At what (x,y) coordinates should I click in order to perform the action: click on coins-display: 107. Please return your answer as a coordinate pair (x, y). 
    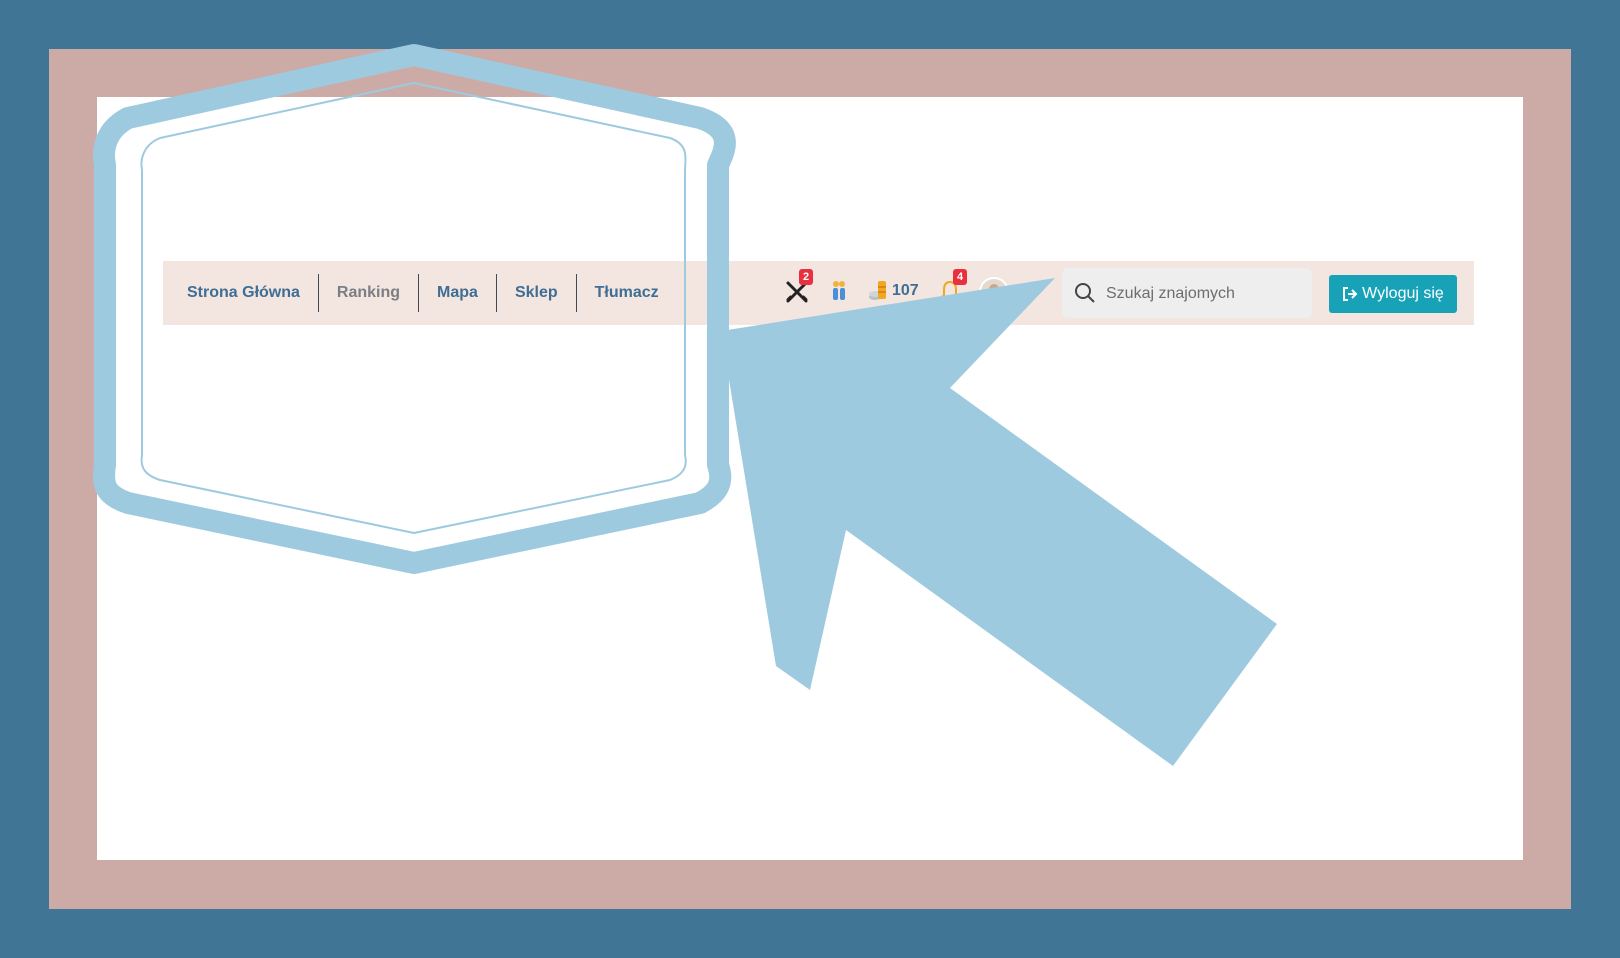
    Looking at the image, I should click on (893, 291).